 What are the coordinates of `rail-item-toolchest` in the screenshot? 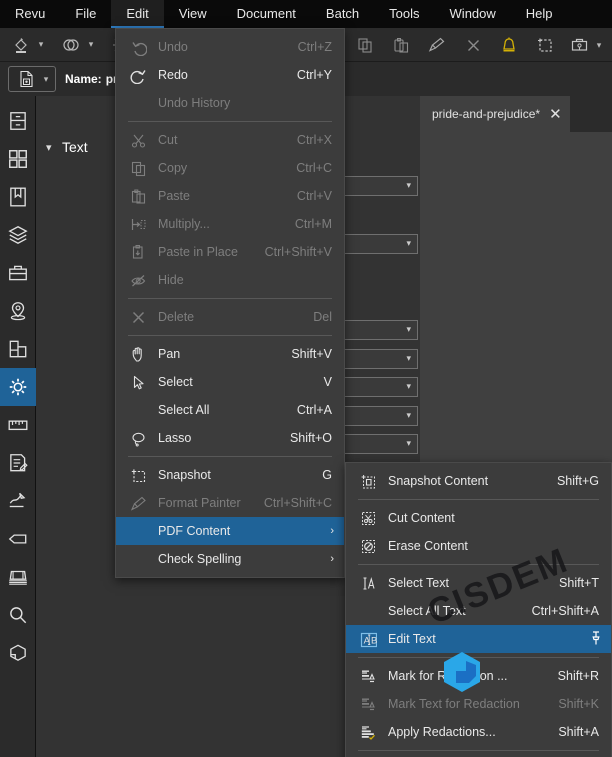 It's located at (18, 273).